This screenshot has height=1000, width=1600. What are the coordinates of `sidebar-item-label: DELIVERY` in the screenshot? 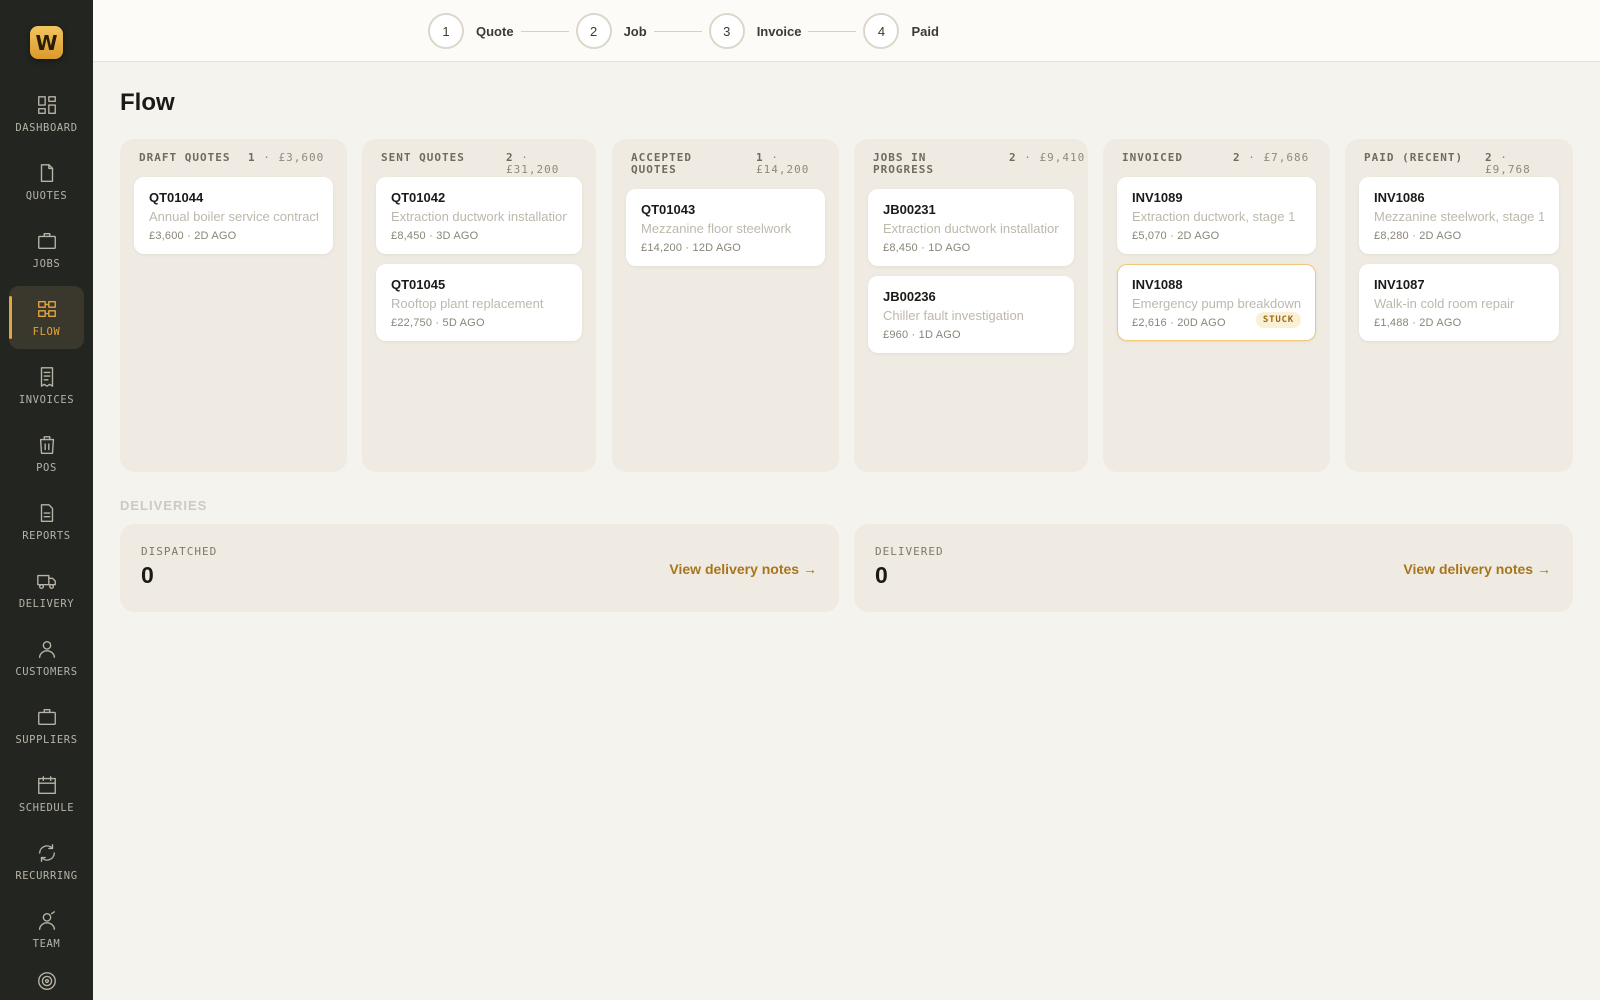 It's located at (46, 603).